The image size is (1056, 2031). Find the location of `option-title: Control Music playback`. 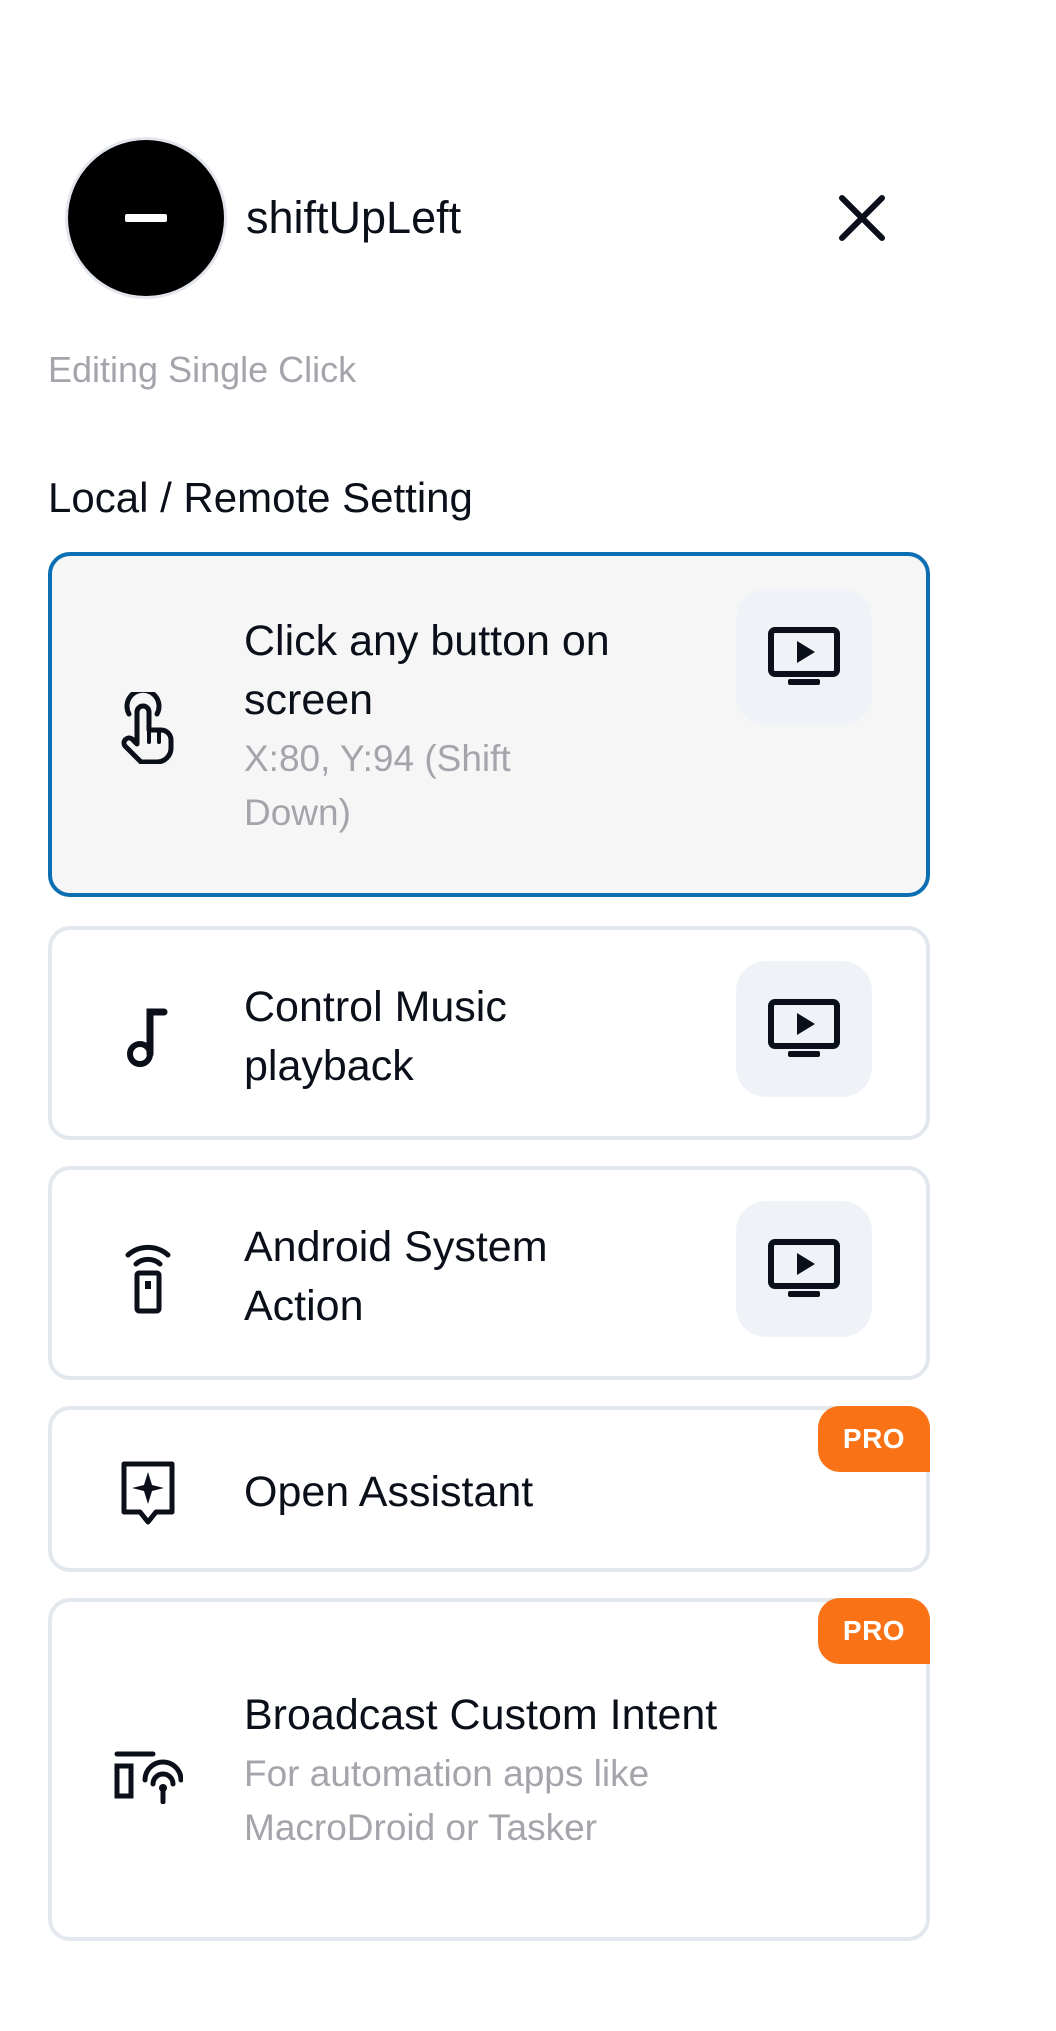

option-title: Control Music playback is located at coordinates (375, 1036).